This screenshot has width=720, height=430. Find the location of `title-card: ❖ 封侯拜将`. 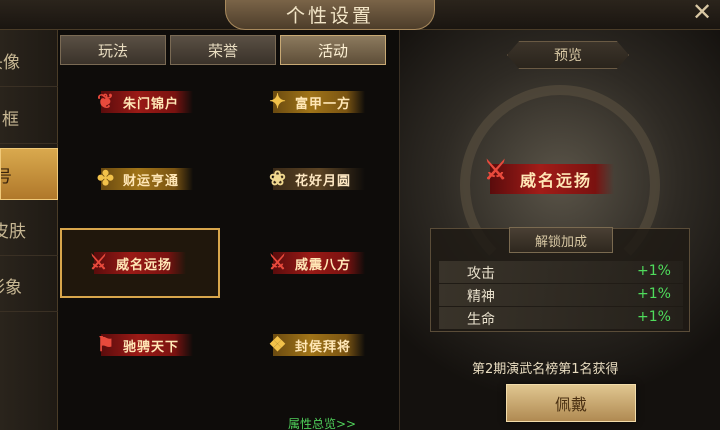

title-card: ❖ 封侯拜将 is located at coordinates (319, 345).